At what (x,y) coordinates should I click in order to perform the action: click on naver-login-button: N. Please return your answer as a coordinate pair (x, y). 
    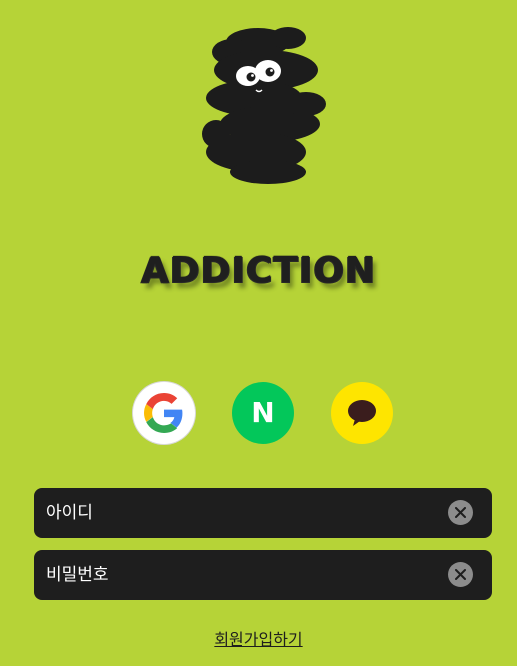
    Looking at the image, I should click on (263, 413).